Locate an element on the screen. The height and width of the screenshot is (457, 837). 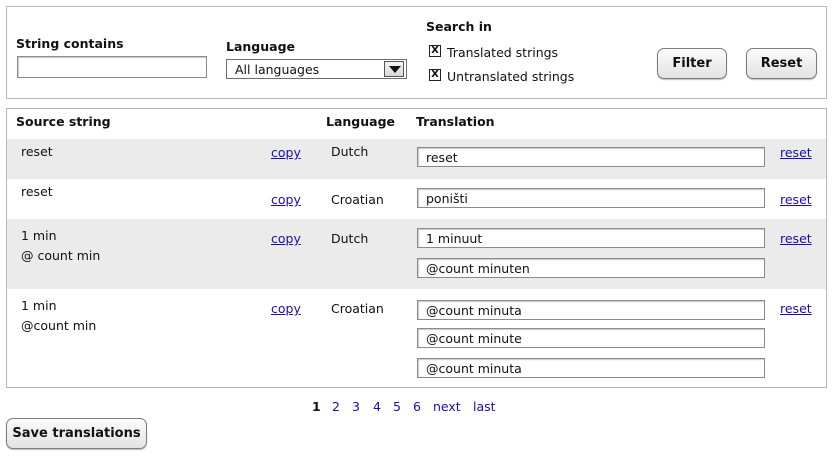
search-in-label: Search in is located at coordinates (459, 26).